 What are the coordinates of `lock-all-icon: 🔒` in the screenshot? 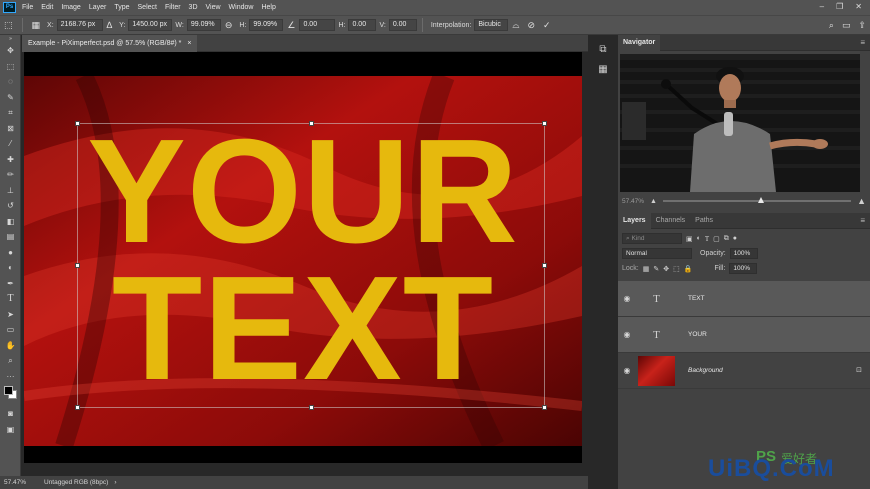 It's located at (688, 269).